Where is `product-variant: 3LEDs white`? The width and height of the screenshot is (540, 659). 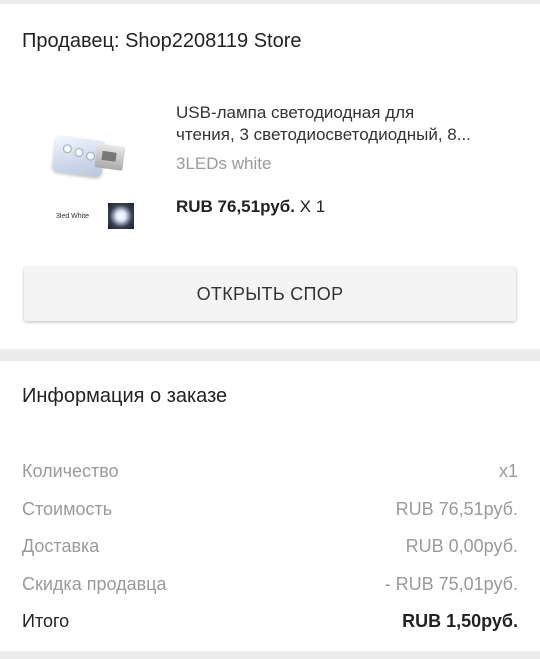 product-variant: 3LEDs white is located at coordinates (224, 163).